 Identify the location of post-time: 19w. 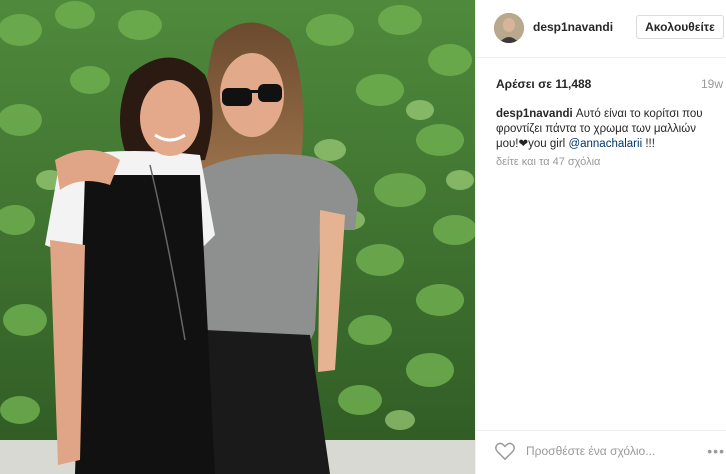
(712, 84).